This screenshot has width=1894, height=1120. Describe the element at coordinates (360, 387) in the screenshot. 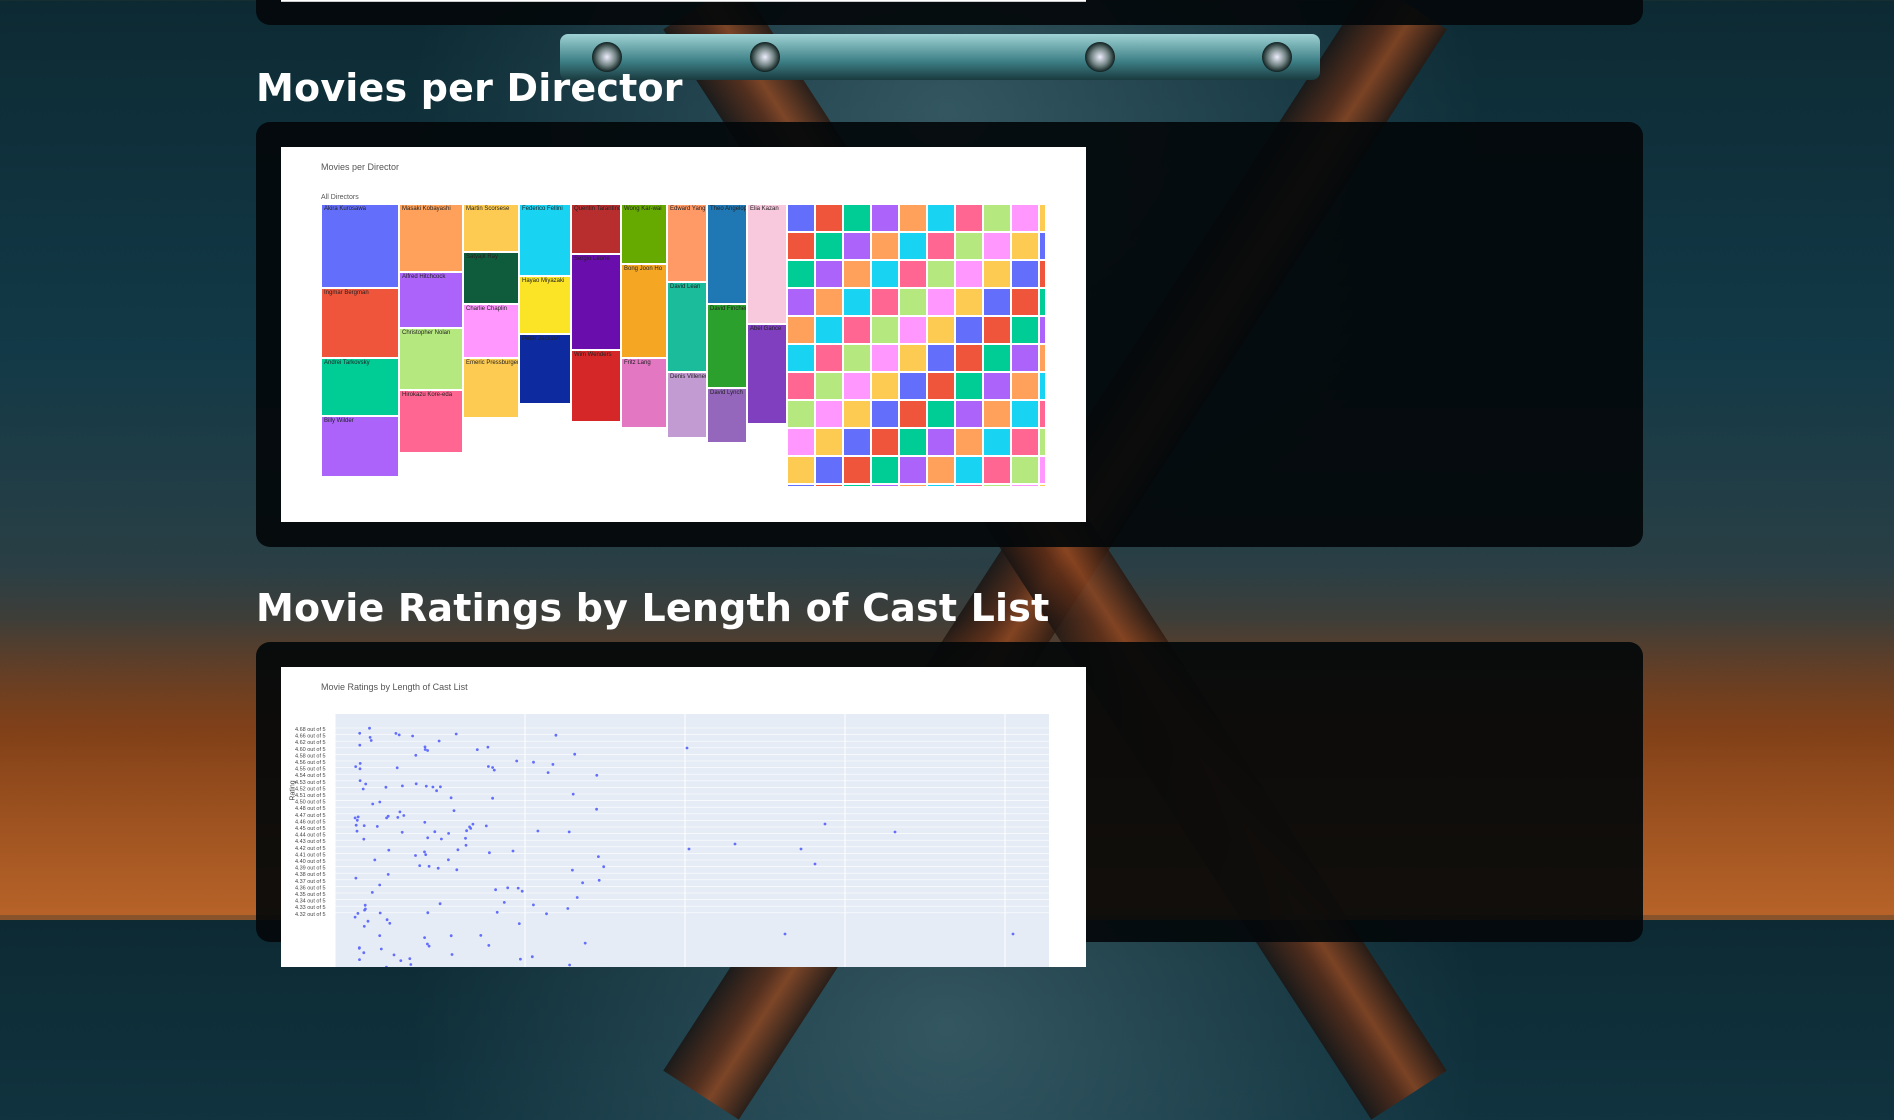

I see `treemap-tile: Andrei Tarkovsky` at that location.